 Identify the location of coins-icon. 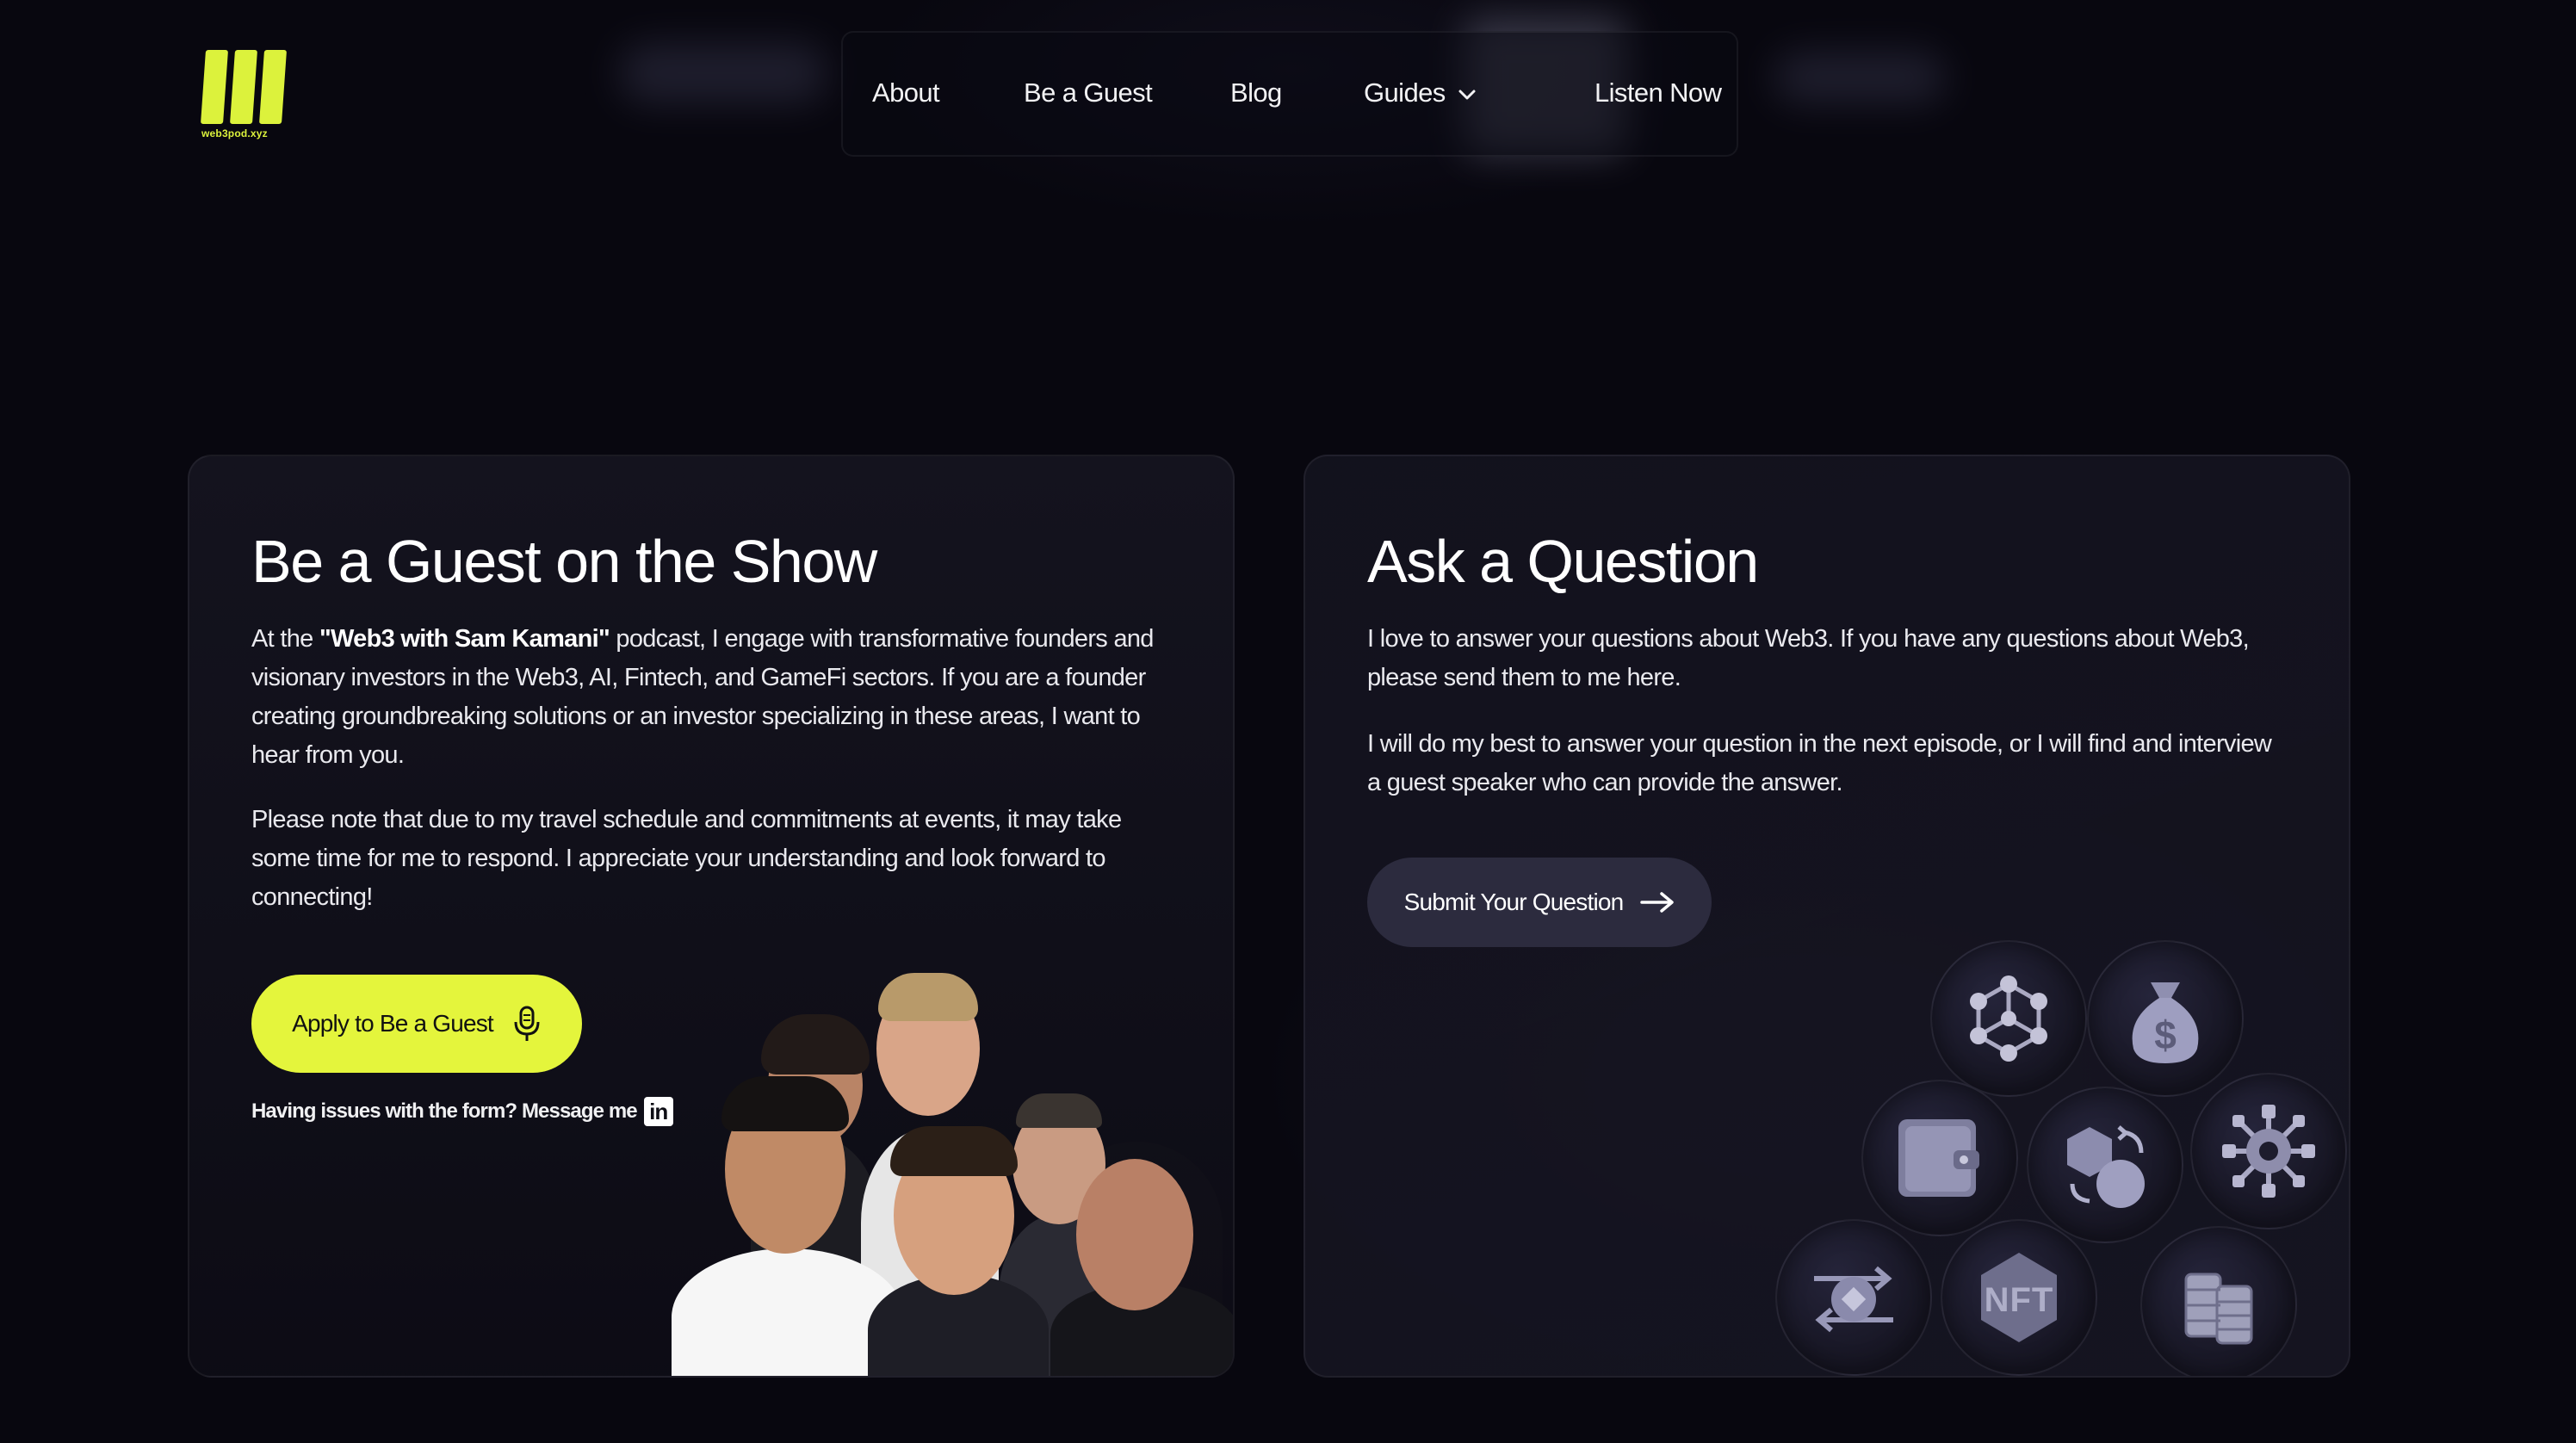
(2219, 1301).